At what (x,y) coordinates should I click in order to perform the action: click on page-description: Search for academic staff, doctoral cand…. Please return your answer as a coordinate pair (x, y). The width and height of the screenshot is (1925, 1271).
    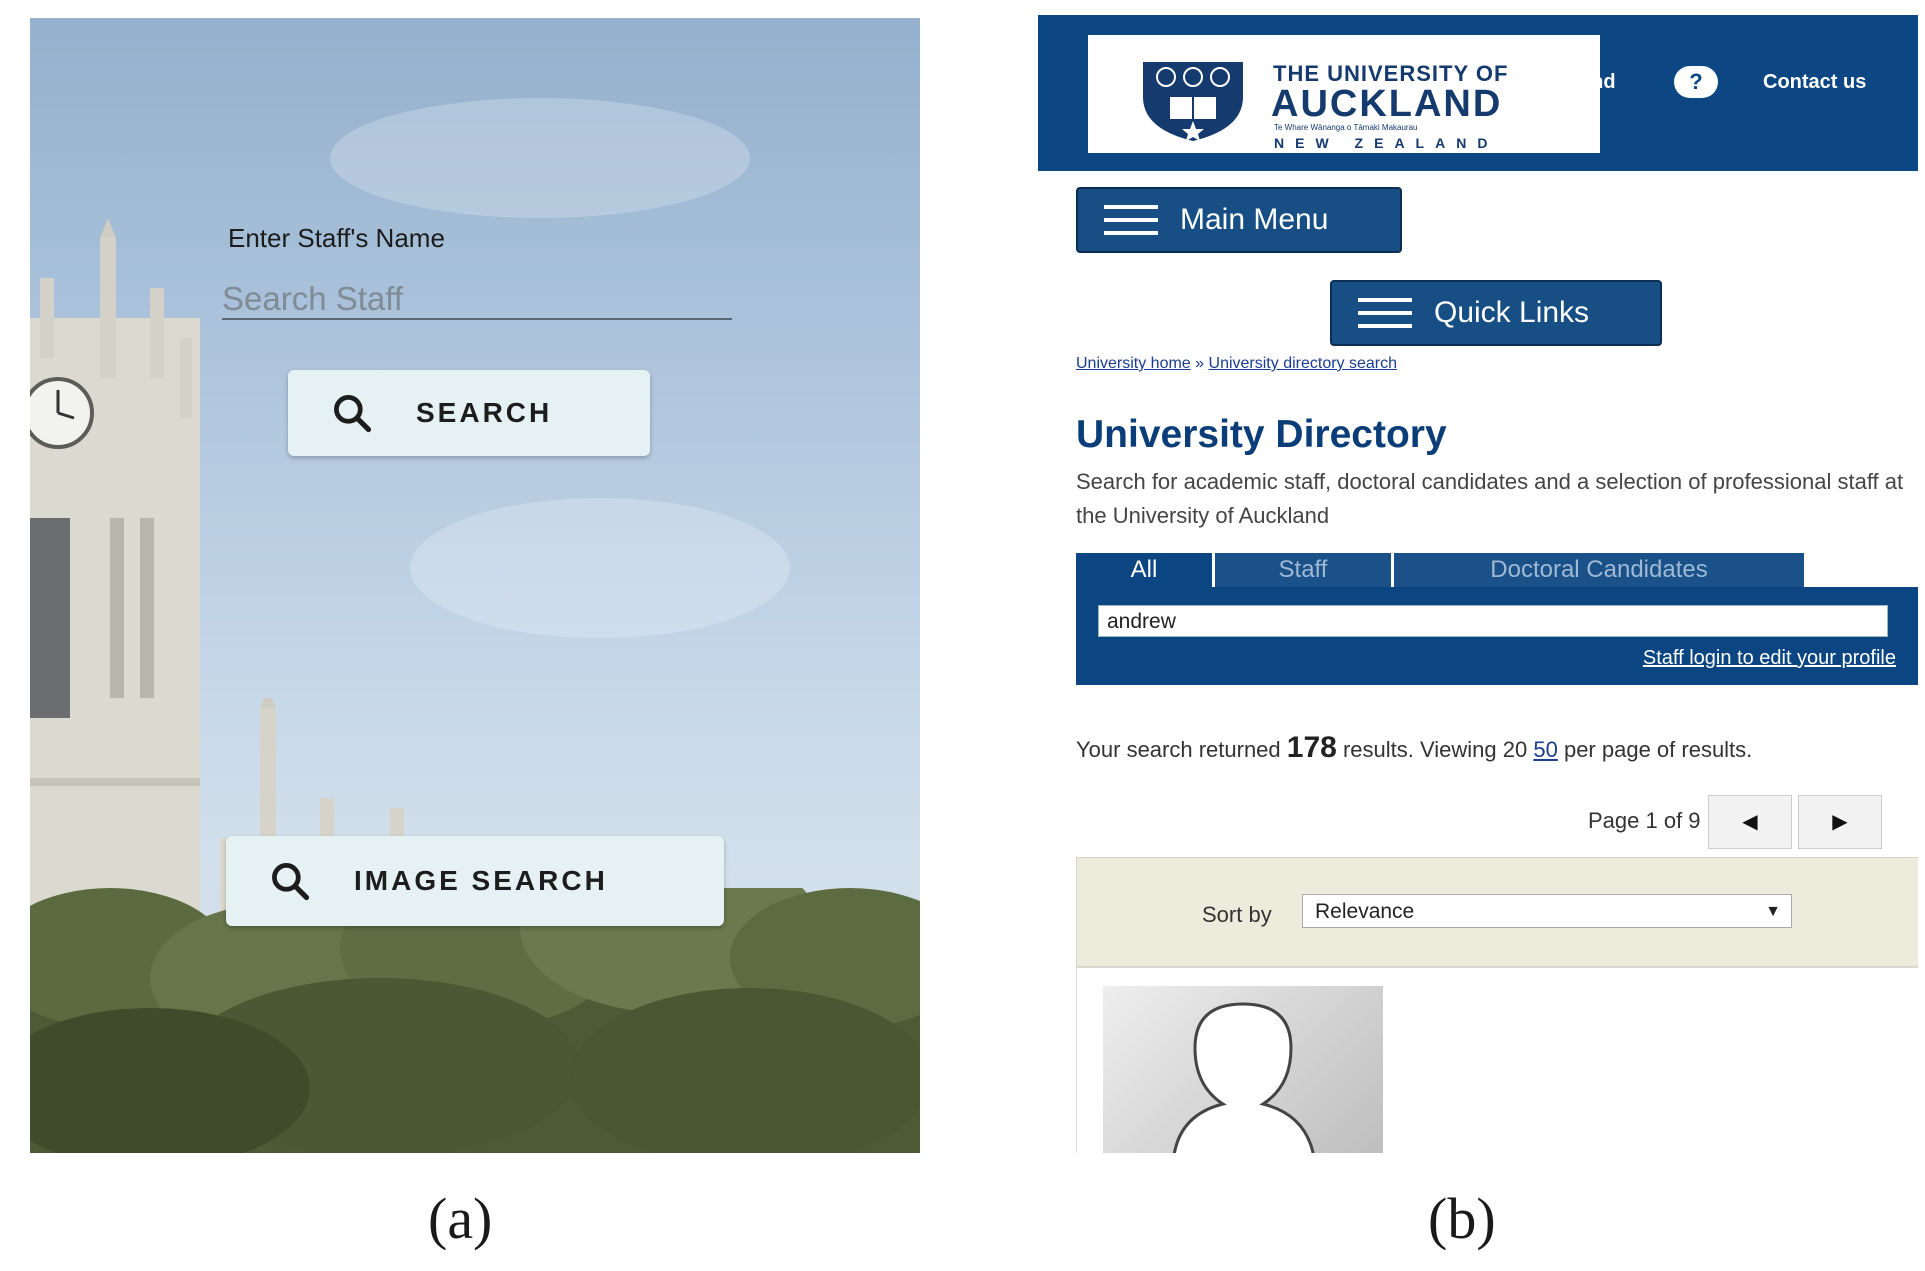
    Looking at the image, I should click on (1490, 498).